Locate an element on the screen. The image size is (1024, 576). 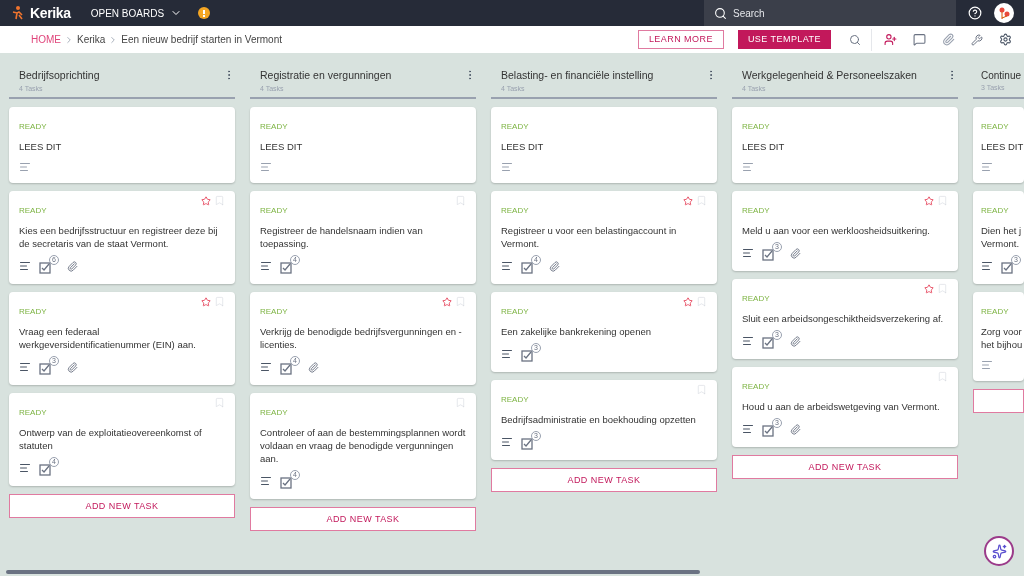
task-title: Registreer u voor een belastingaccount in Vermont. is located at coordinates (589, 237).